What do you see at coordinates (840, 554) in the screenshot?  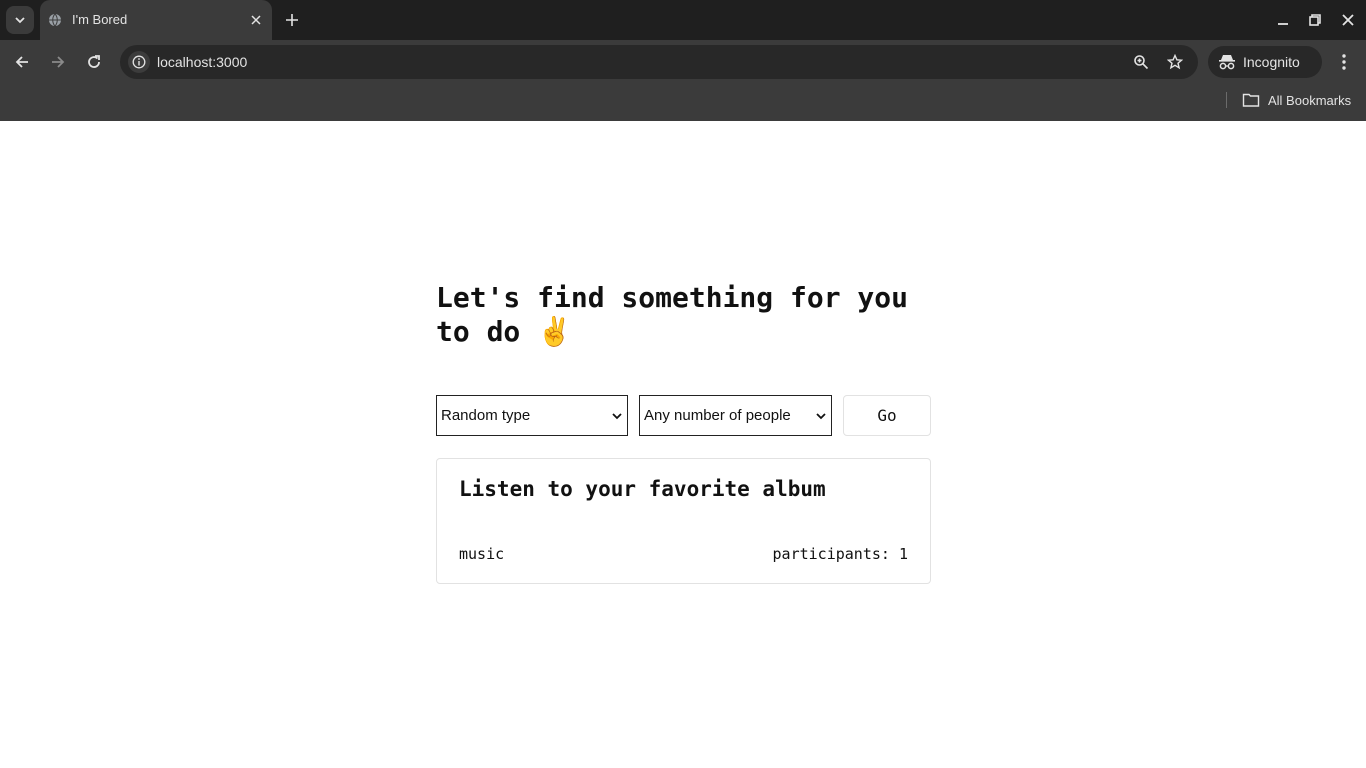 I see `activity-participants: participants: 1` at bounding box center [840, 554].